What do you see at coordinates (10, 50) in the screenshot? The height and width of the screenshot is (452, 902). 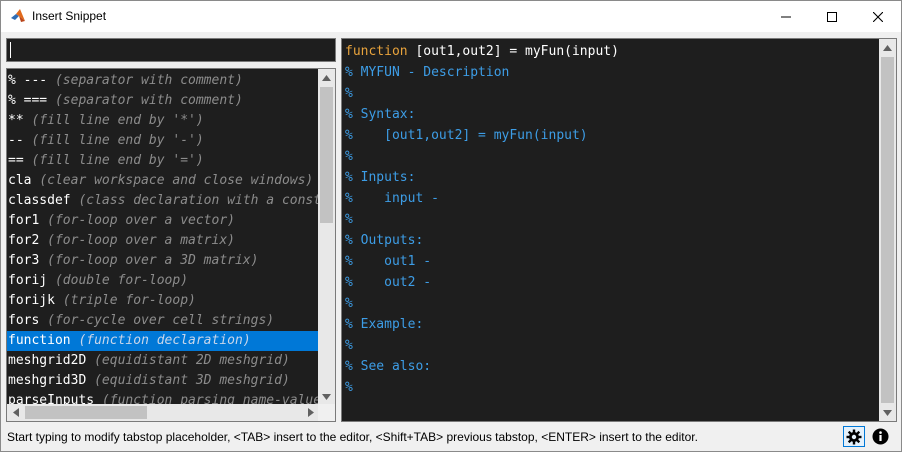 I see `text-caret` at bounding box center [10, 50].